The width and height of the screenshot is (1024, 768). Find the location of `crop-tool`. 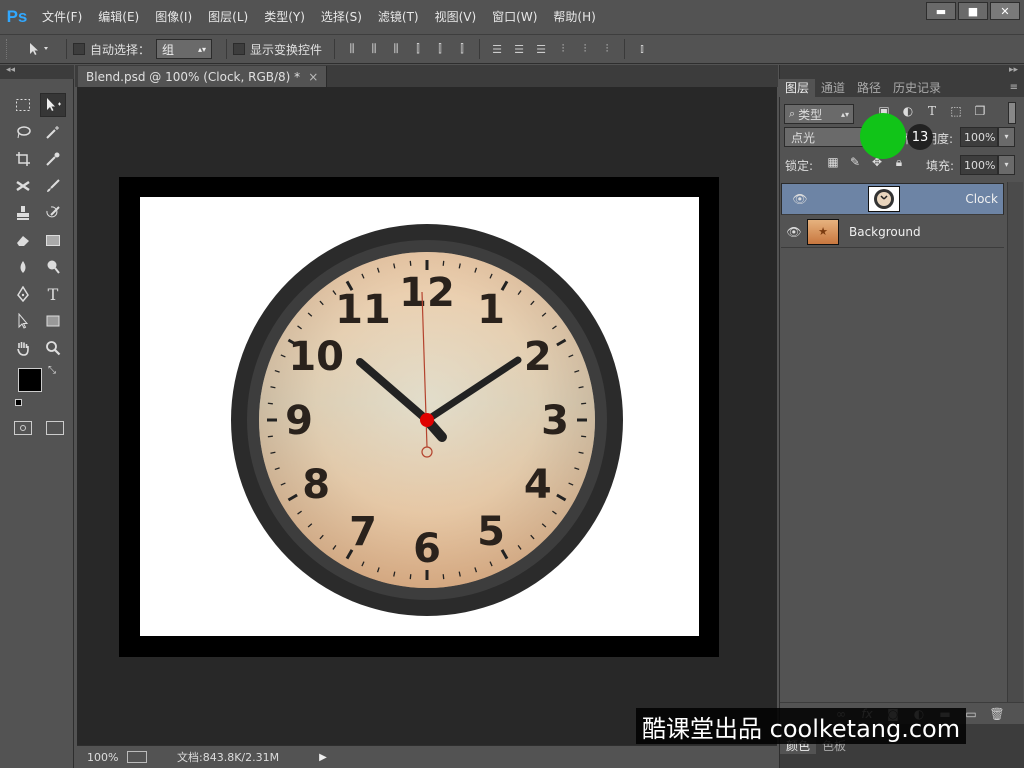

crop-tool is located at coordinates (23, 159).